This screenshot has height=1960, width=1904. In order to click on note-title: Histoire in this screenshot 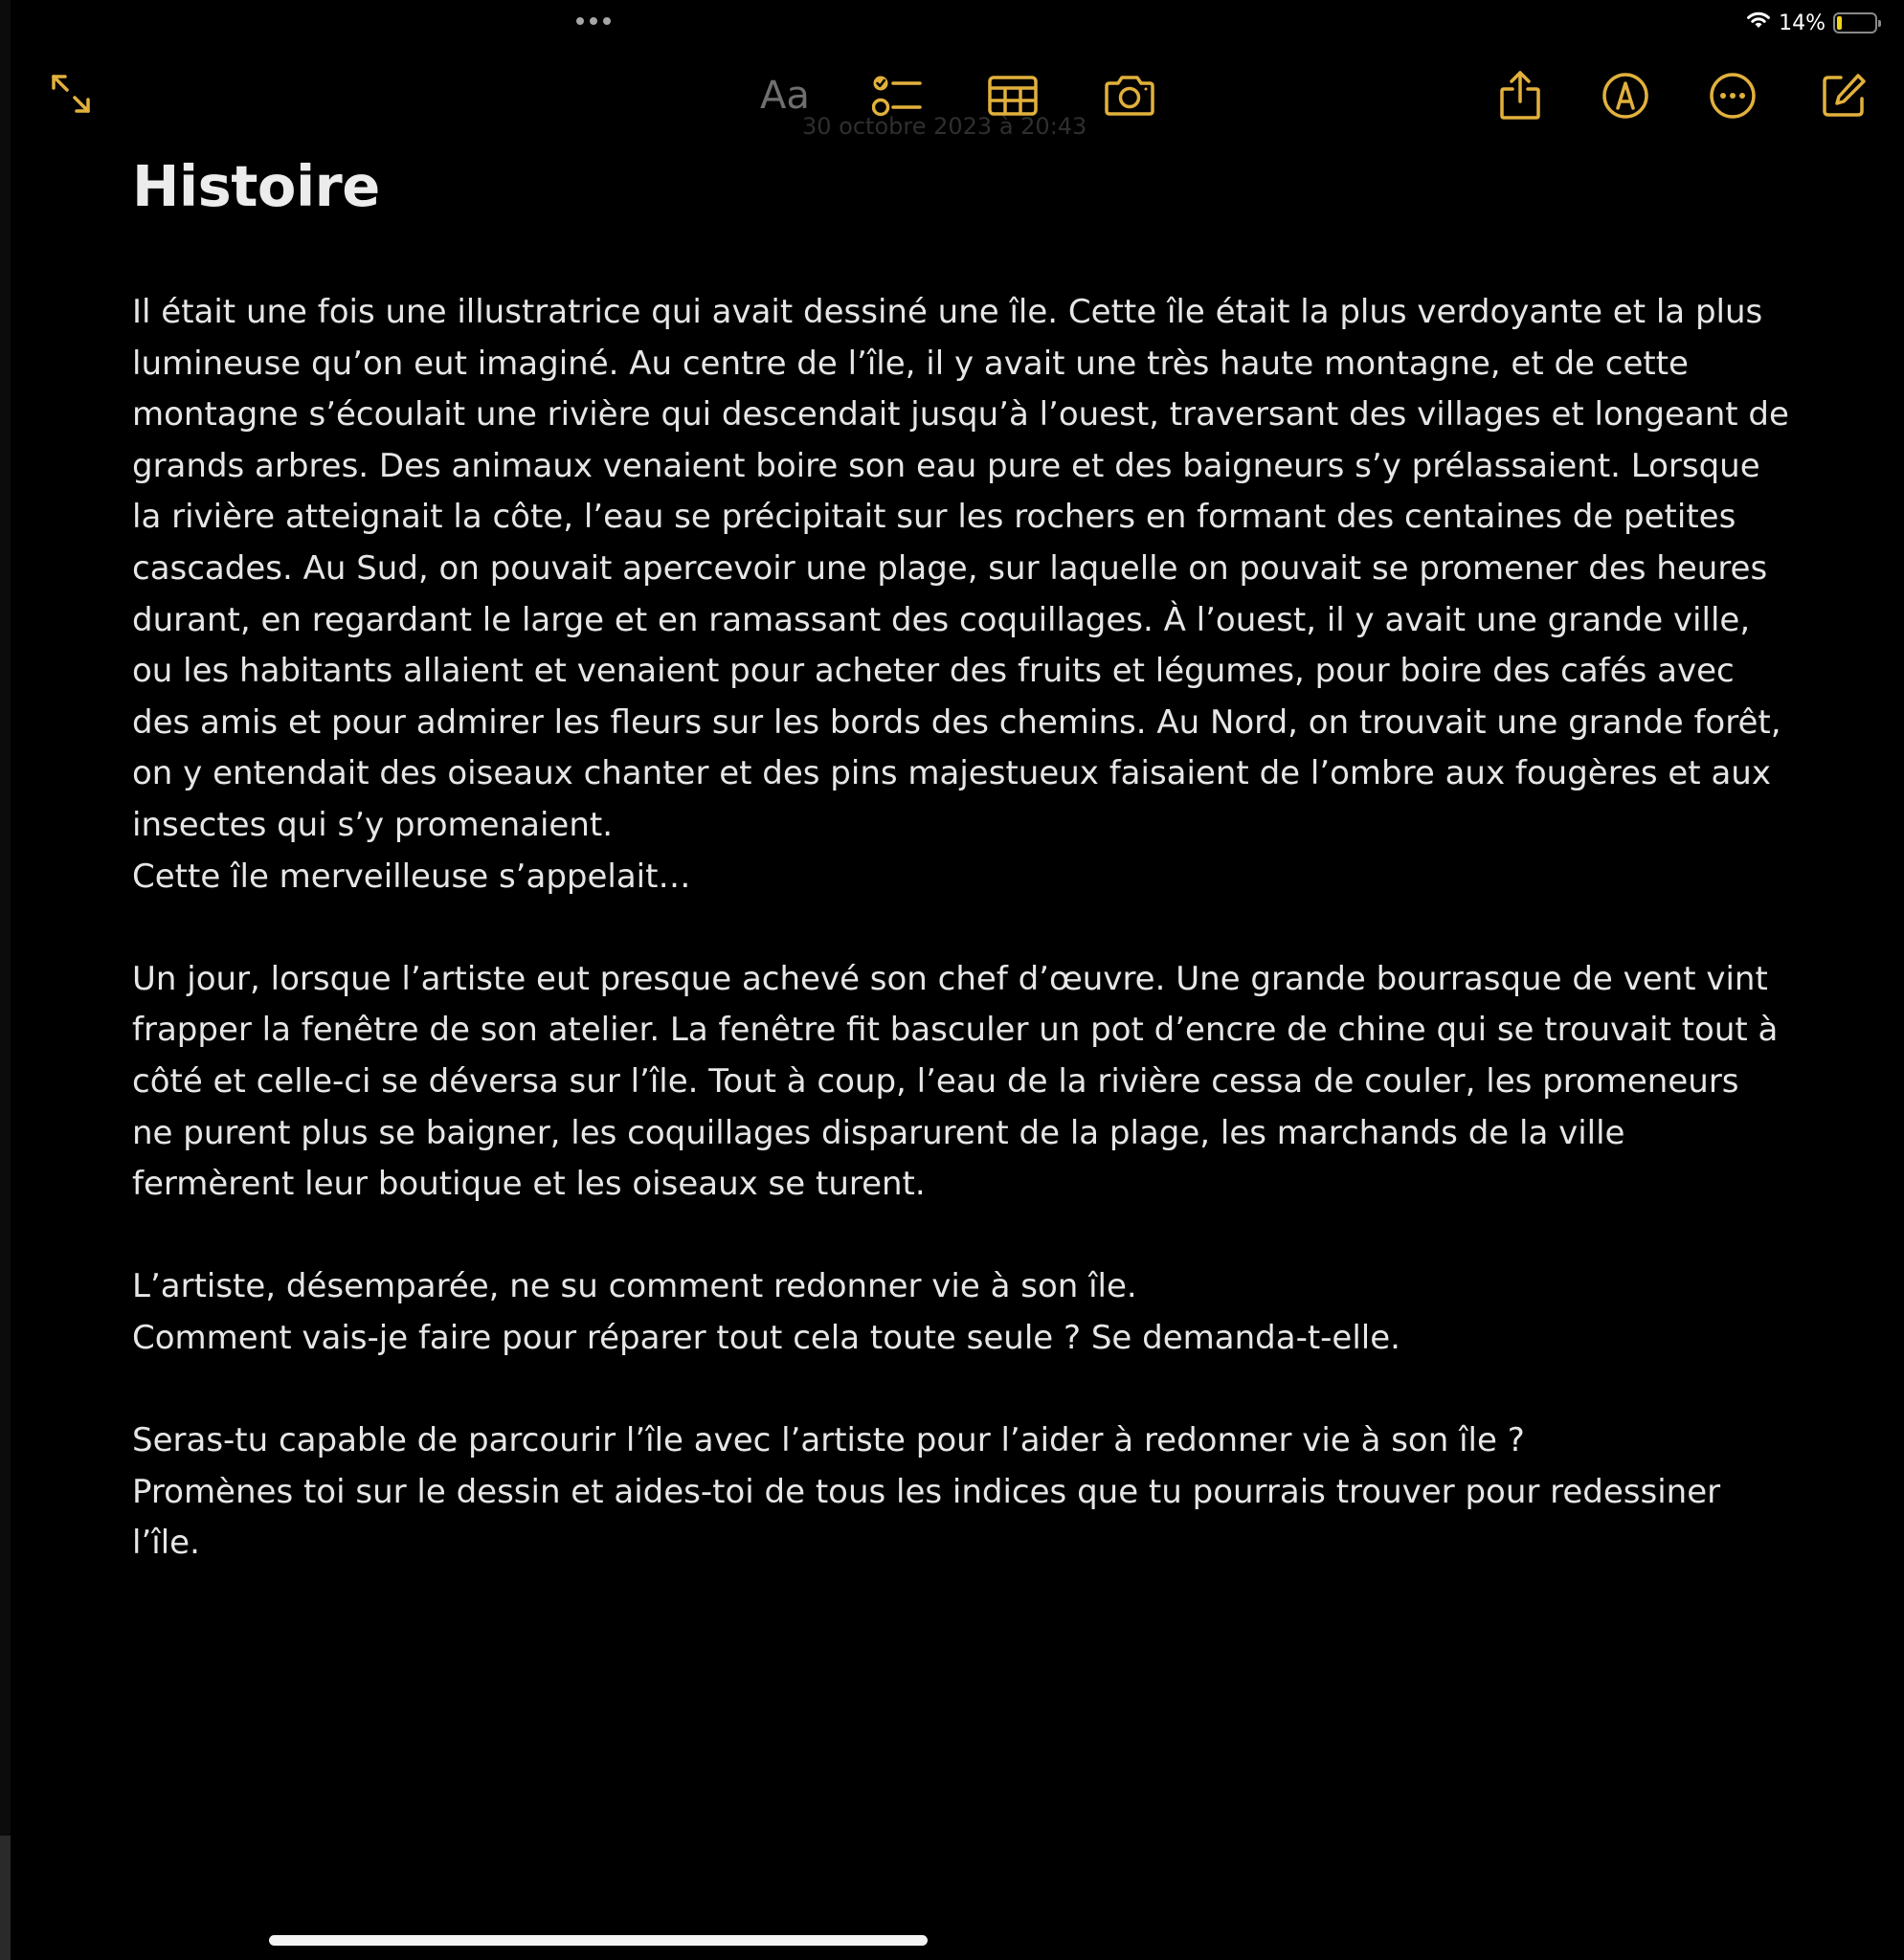, I will do `click(256, 186)`.